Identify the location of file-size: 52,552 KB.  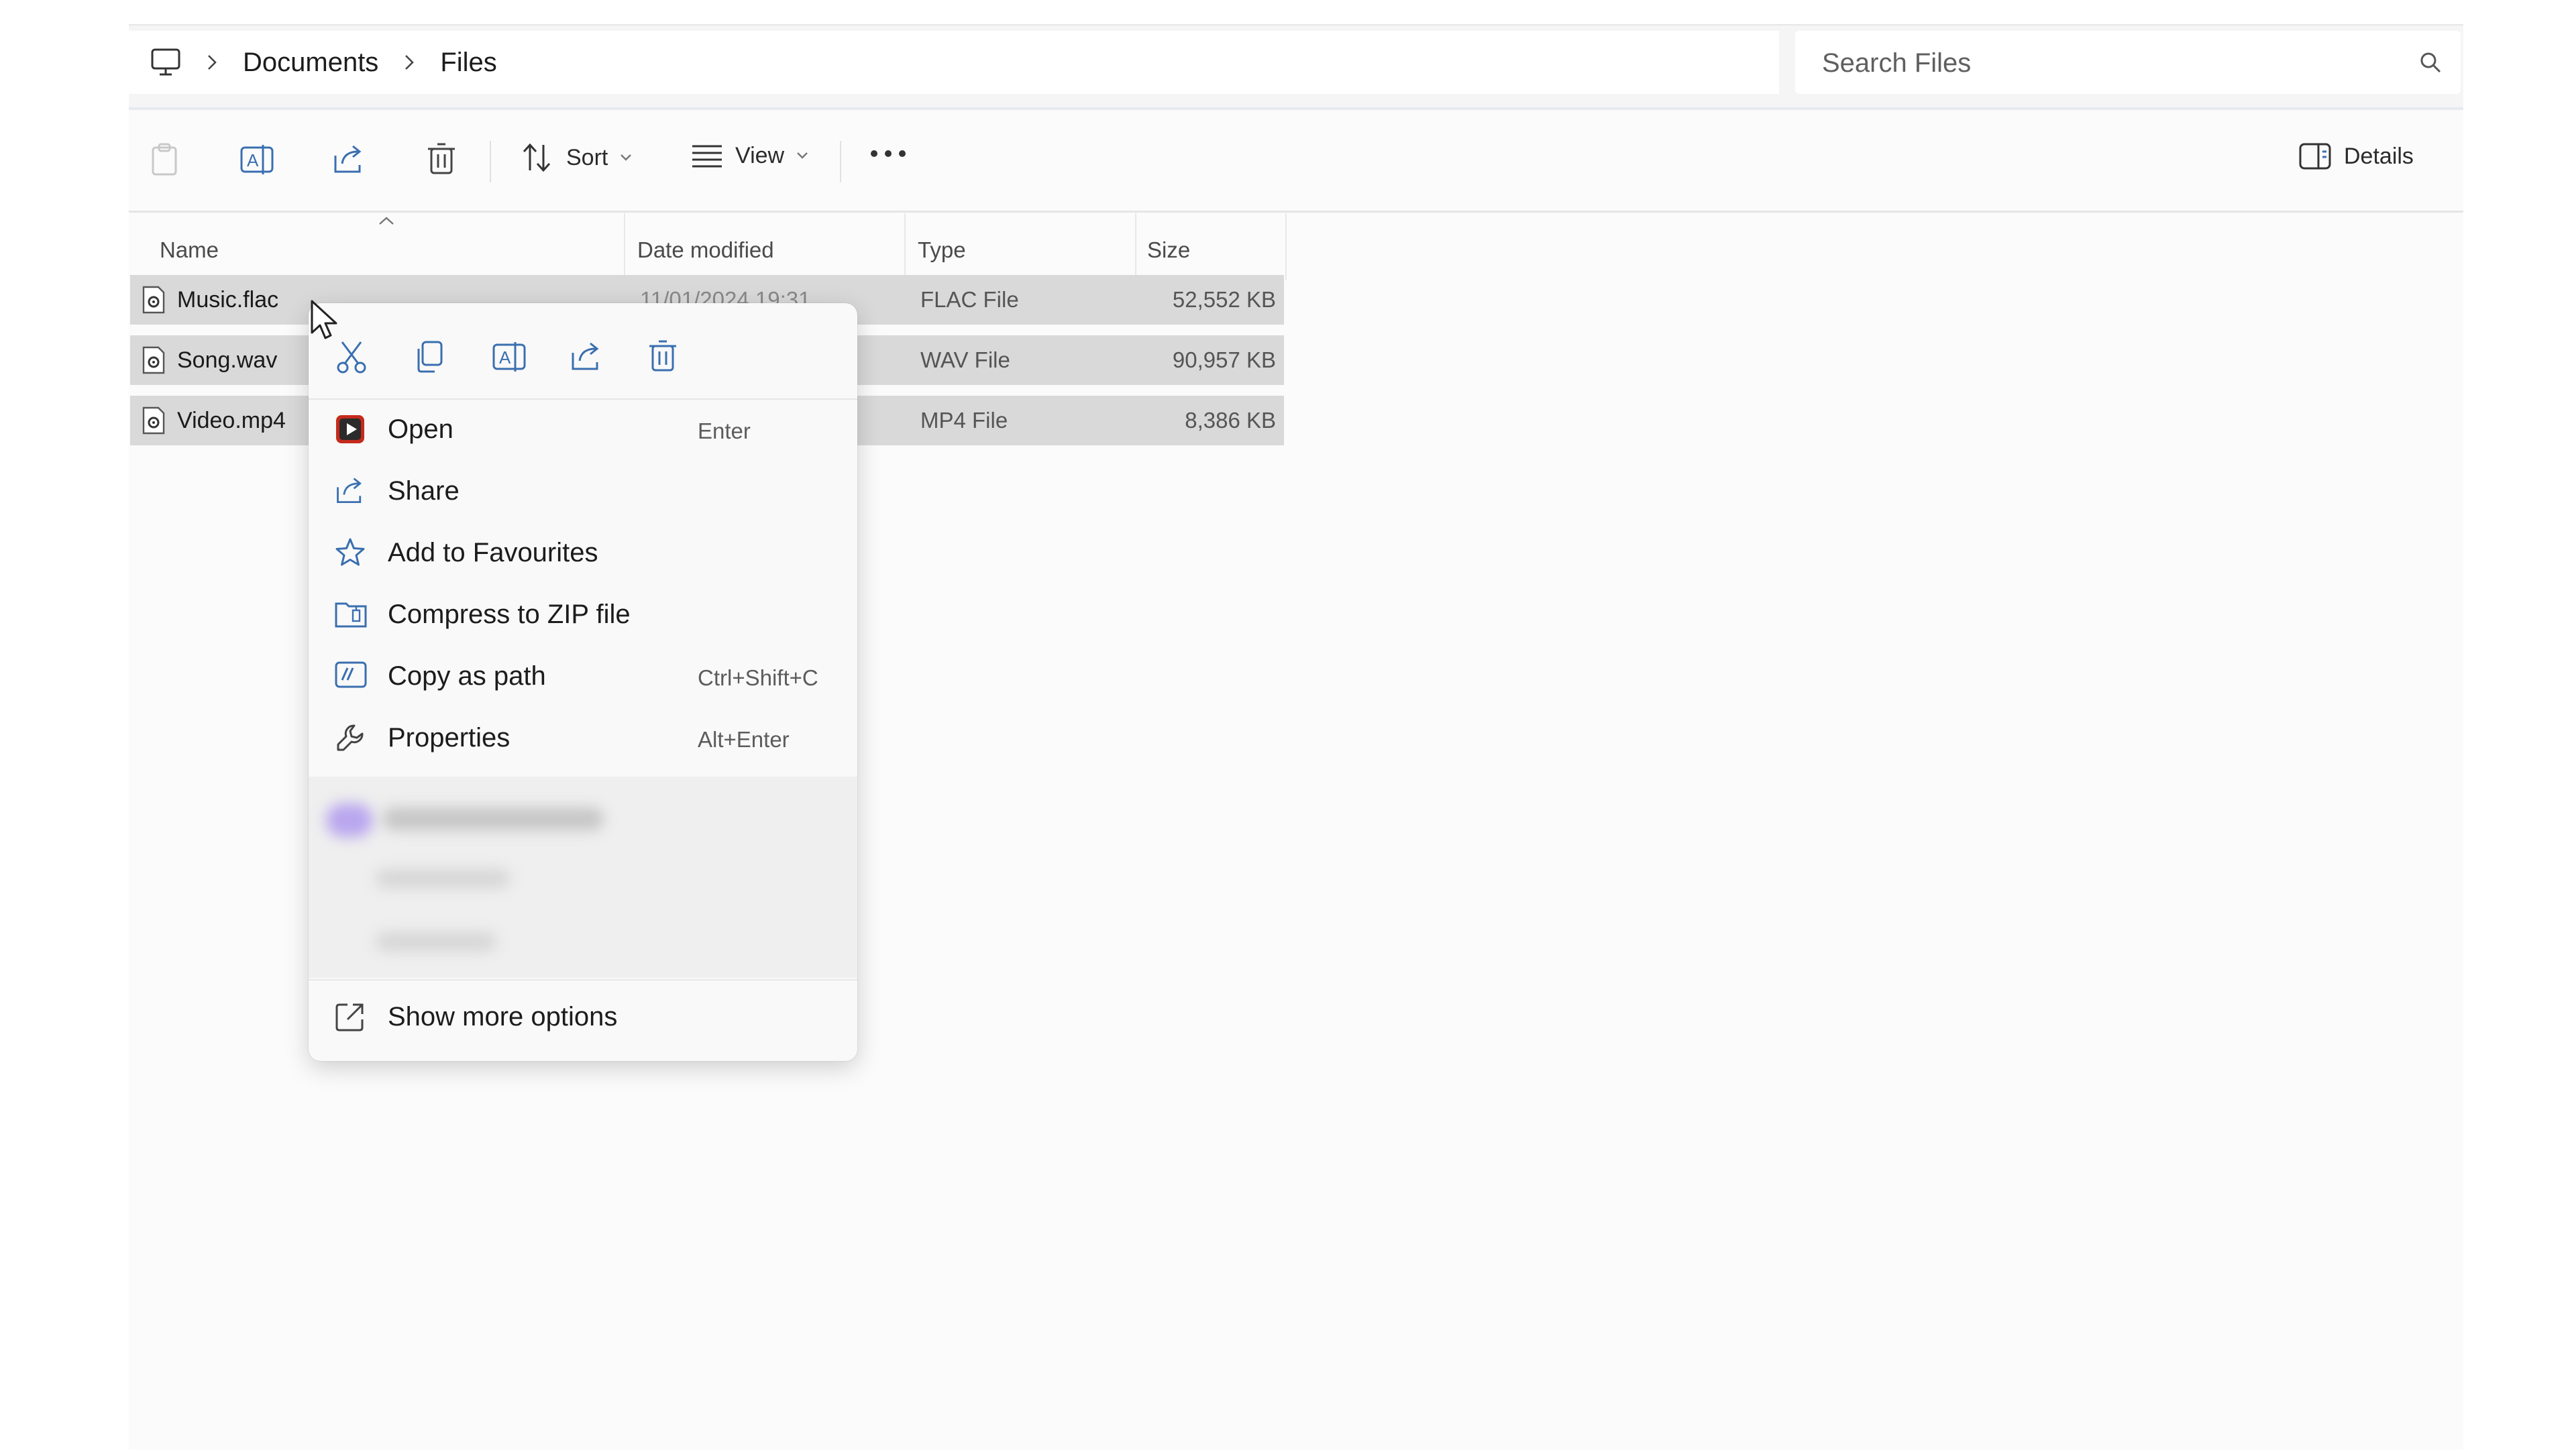
(1224, 299).